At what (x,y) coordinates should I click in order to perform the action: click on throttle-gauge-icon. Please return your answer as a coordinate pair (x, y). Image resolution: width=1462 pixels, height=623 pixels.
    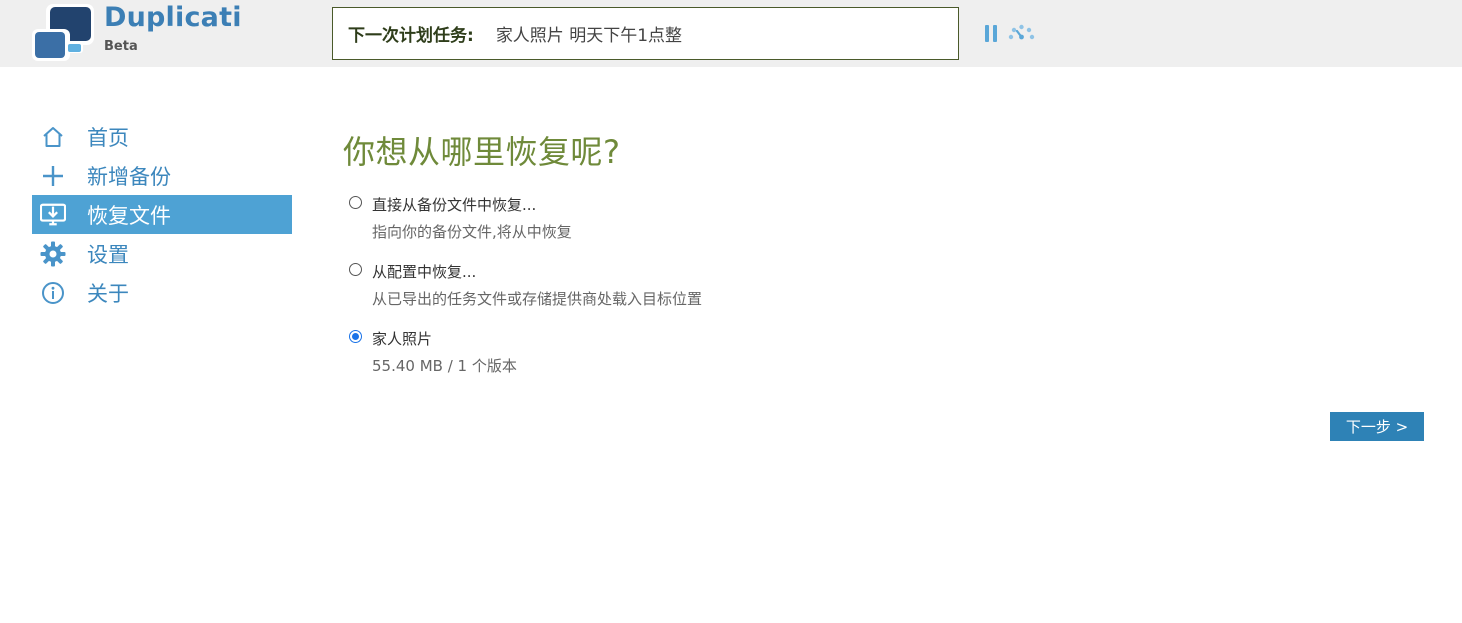
    Looking at the image, I should click on (1021, 32).